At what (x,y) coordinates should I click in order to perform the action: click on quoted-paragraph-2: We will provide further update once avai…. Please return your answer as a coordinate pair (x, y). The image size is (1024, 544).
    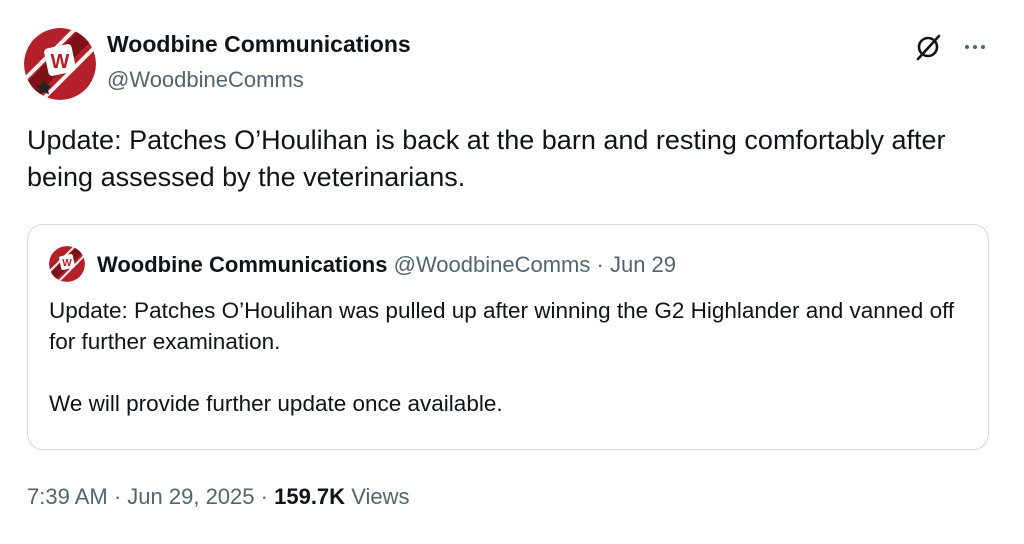
    Looking at the image, I should click on (276, 403).